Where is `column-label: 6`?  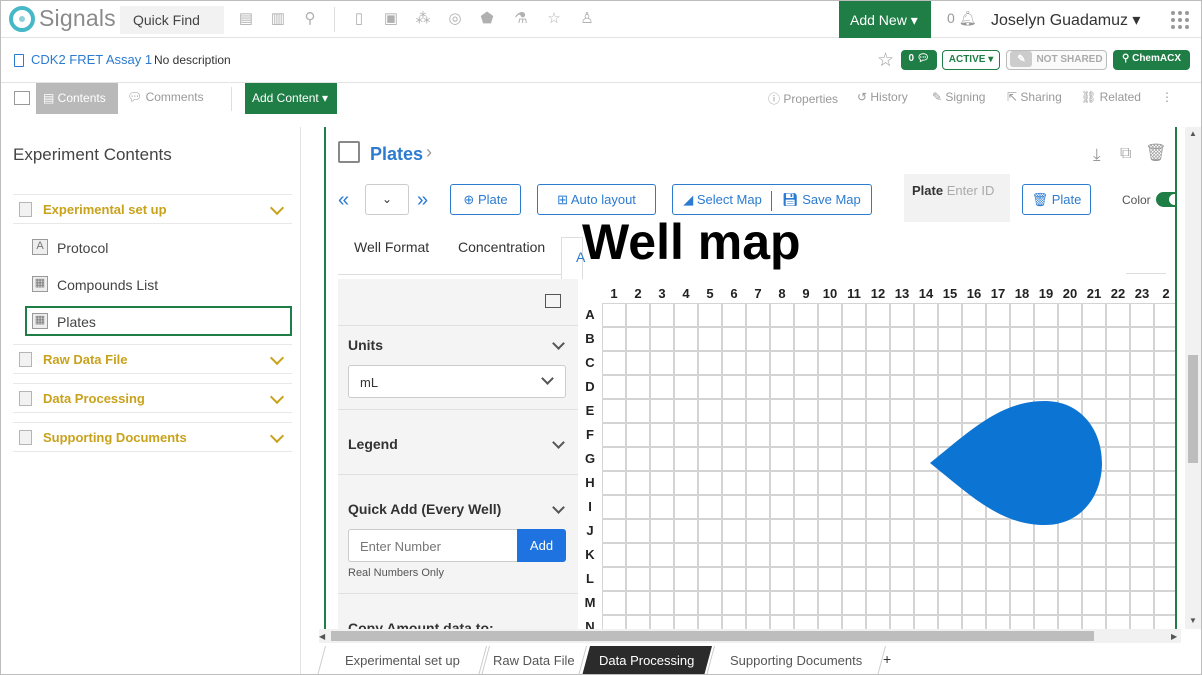 column-label: 6 is located at coordinates (734, 293).